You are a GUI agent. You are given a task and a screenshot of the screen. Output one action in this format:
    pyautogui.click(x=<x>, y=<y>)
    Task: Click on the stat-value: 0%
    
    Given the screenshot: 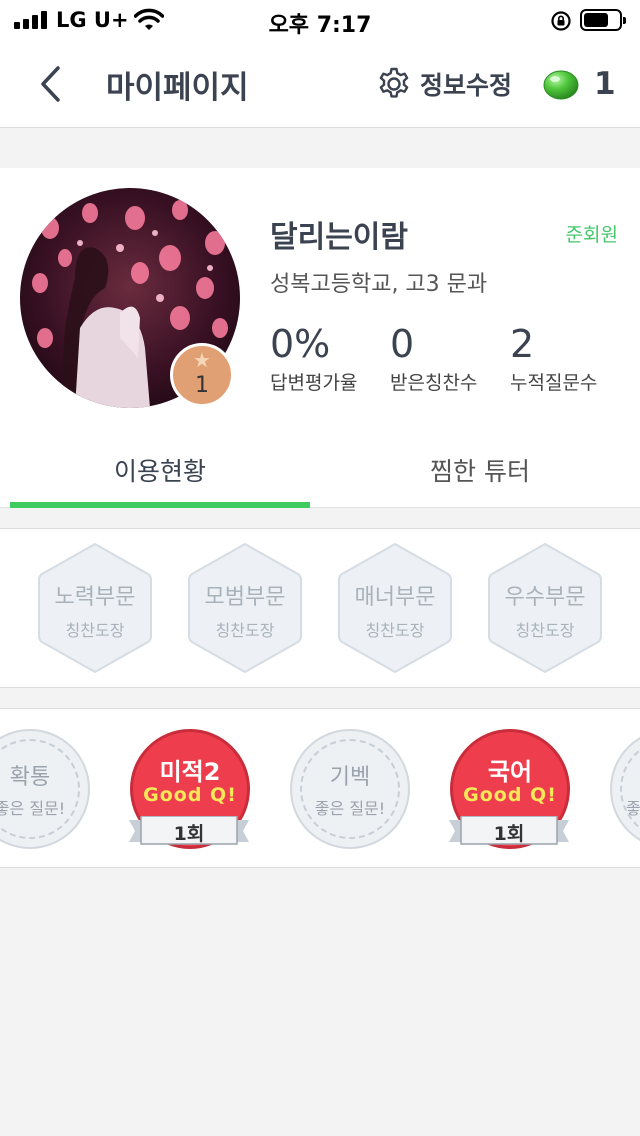 What is the action you would take?
    pyautogui.click(x=300, y=344)
    